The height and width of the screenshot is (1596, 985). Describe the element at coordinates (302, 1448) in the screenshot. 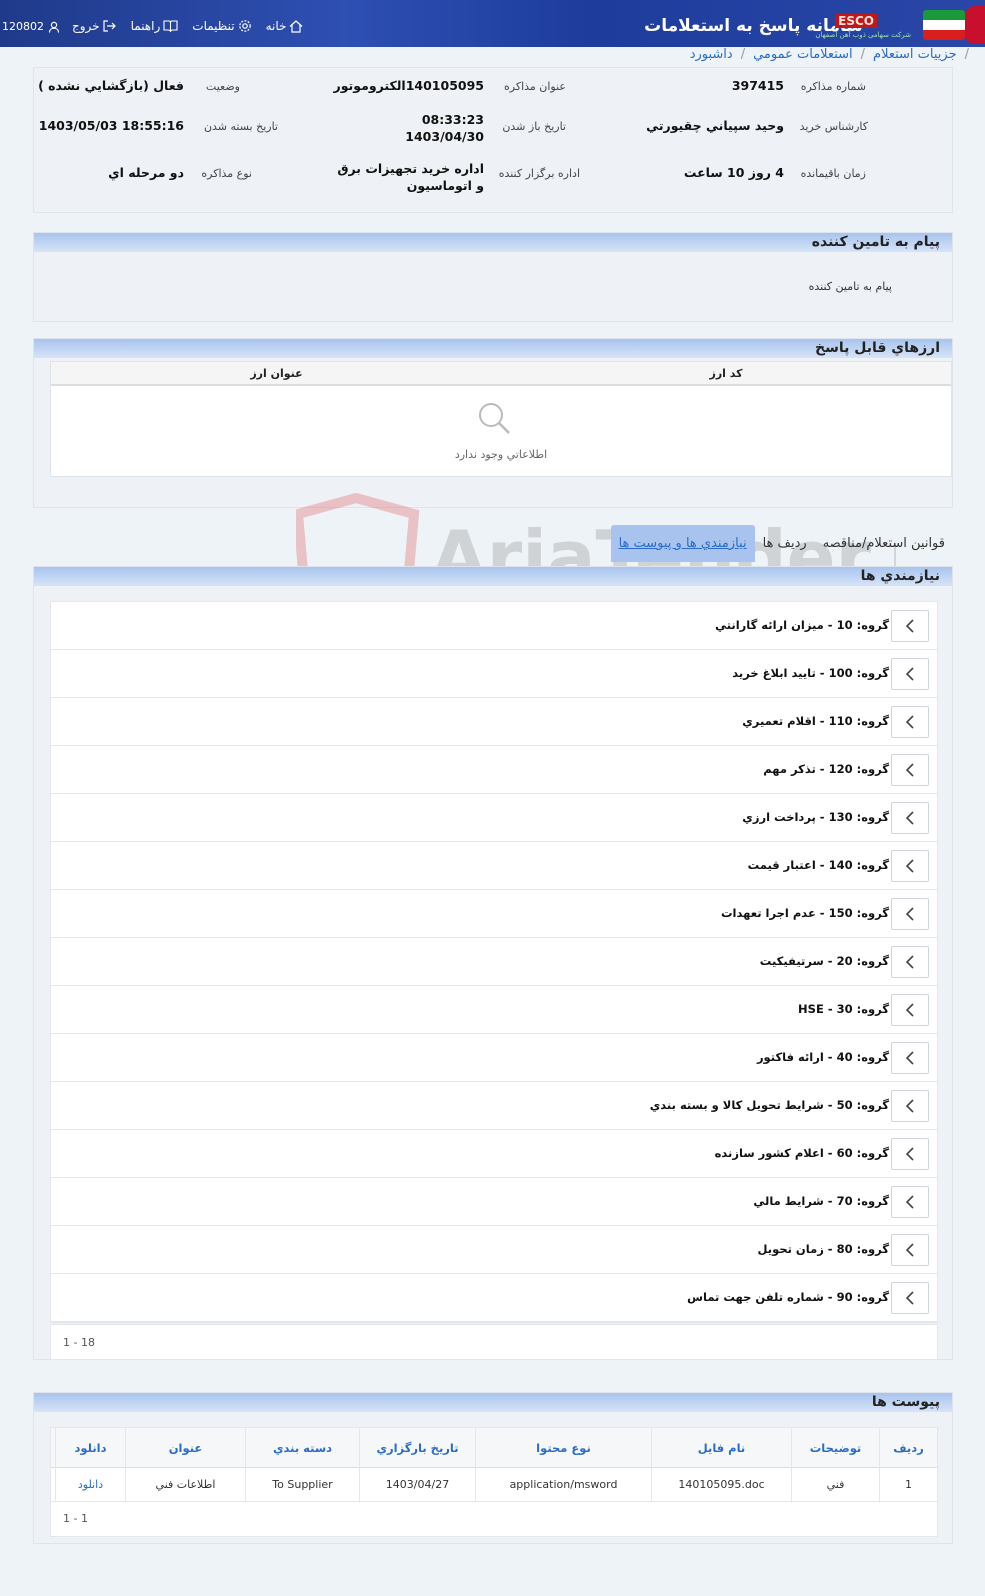

I see `col-category-header: دسته بندي` at that location.